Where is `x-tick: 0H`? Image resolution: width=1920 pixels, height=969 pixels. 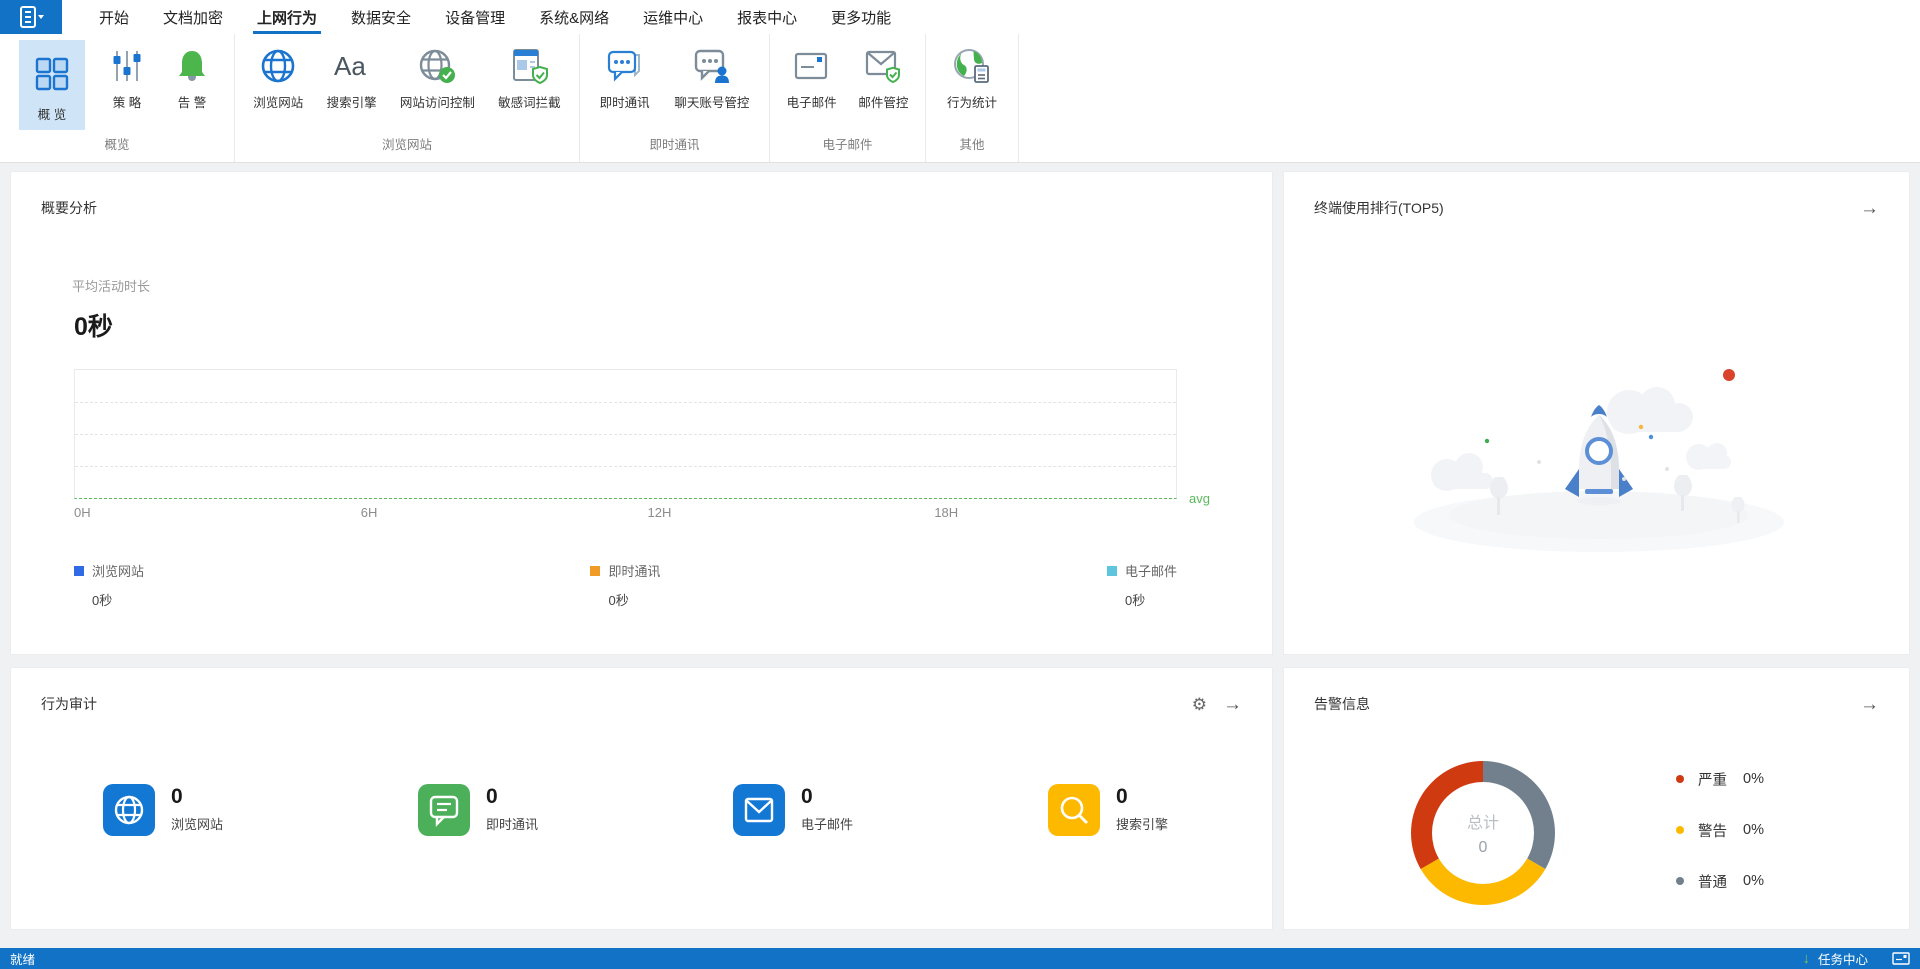
x-tick: 0H is located at coordinates (82, 512).